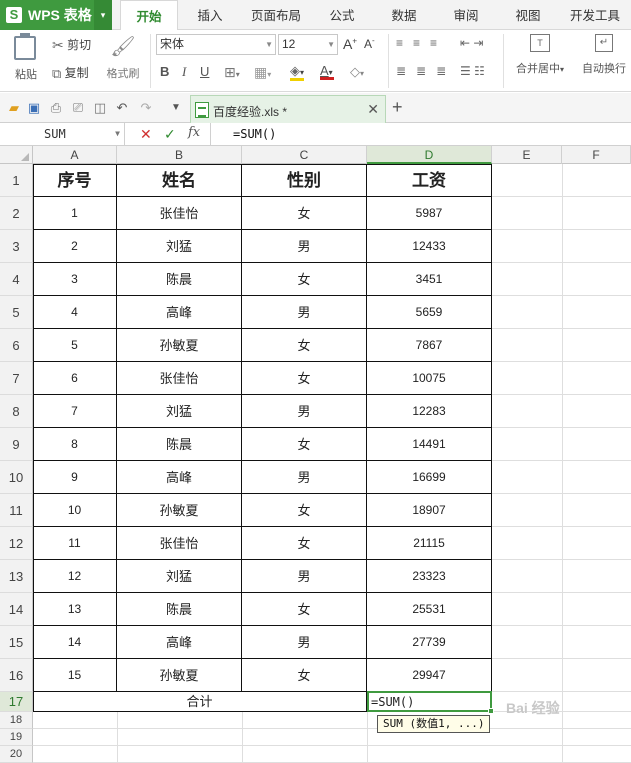 This screenshot has height=763, width=631. I want to click on document-tab: 百度经验.xls * ✕, so click(288, 109).